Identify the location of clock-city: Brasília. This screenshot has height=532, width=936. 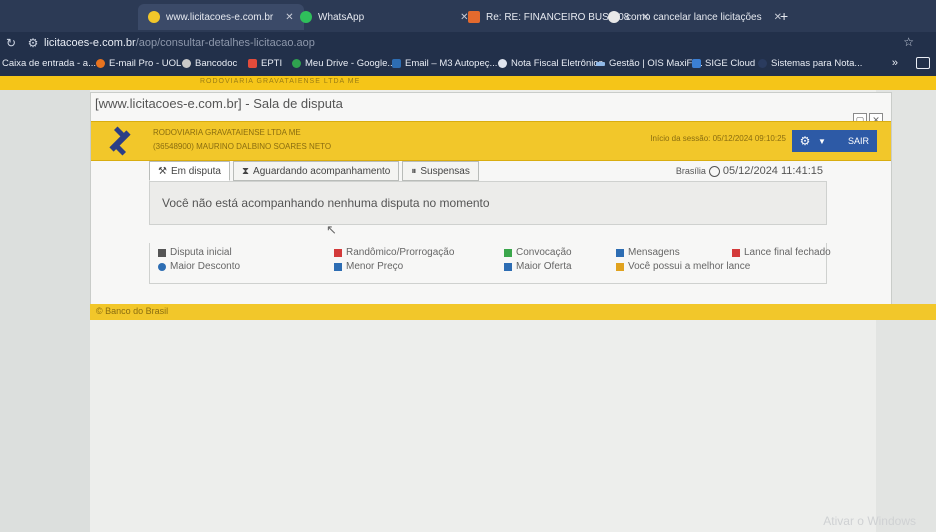
(690, 171).